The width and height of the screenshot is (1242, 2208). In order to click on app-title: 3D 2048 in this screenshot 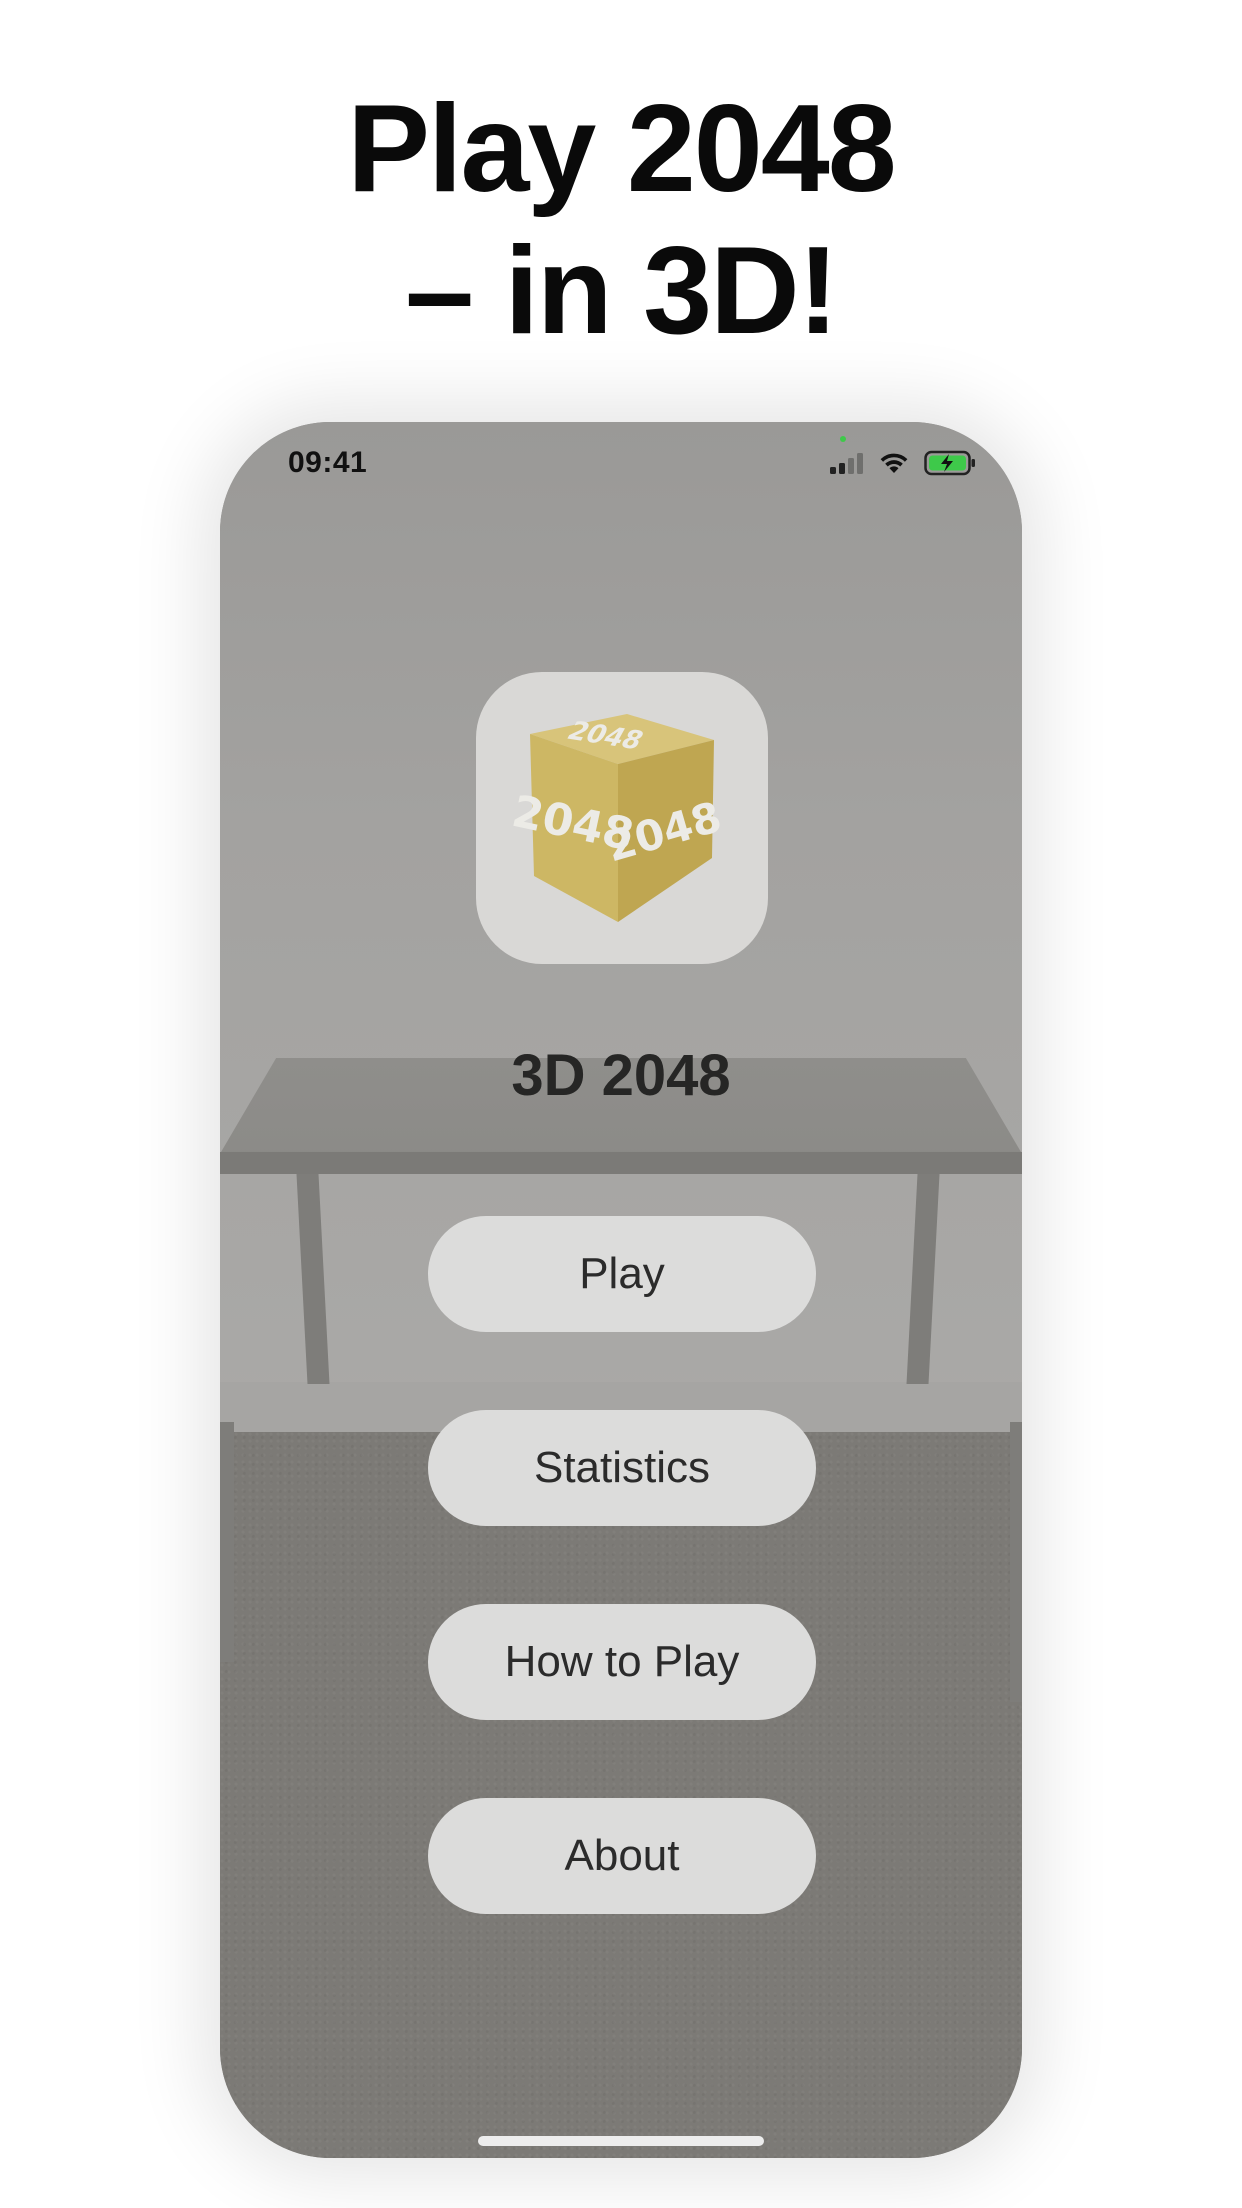, I will do `click(621, 1075)`.